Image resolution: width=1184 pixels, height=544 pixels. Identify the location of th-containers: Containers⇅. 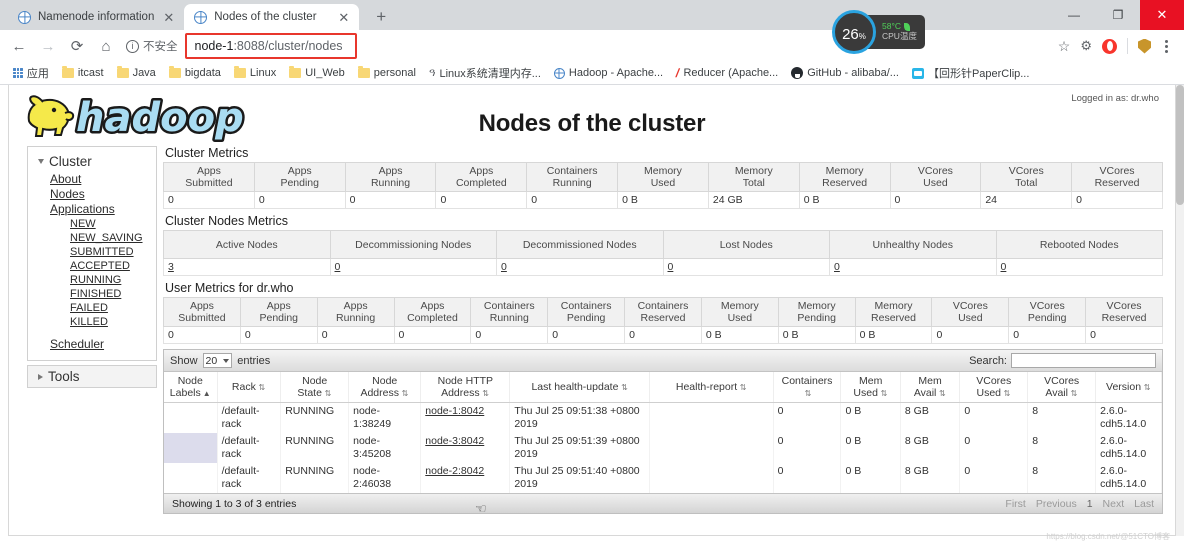
(807, 387).